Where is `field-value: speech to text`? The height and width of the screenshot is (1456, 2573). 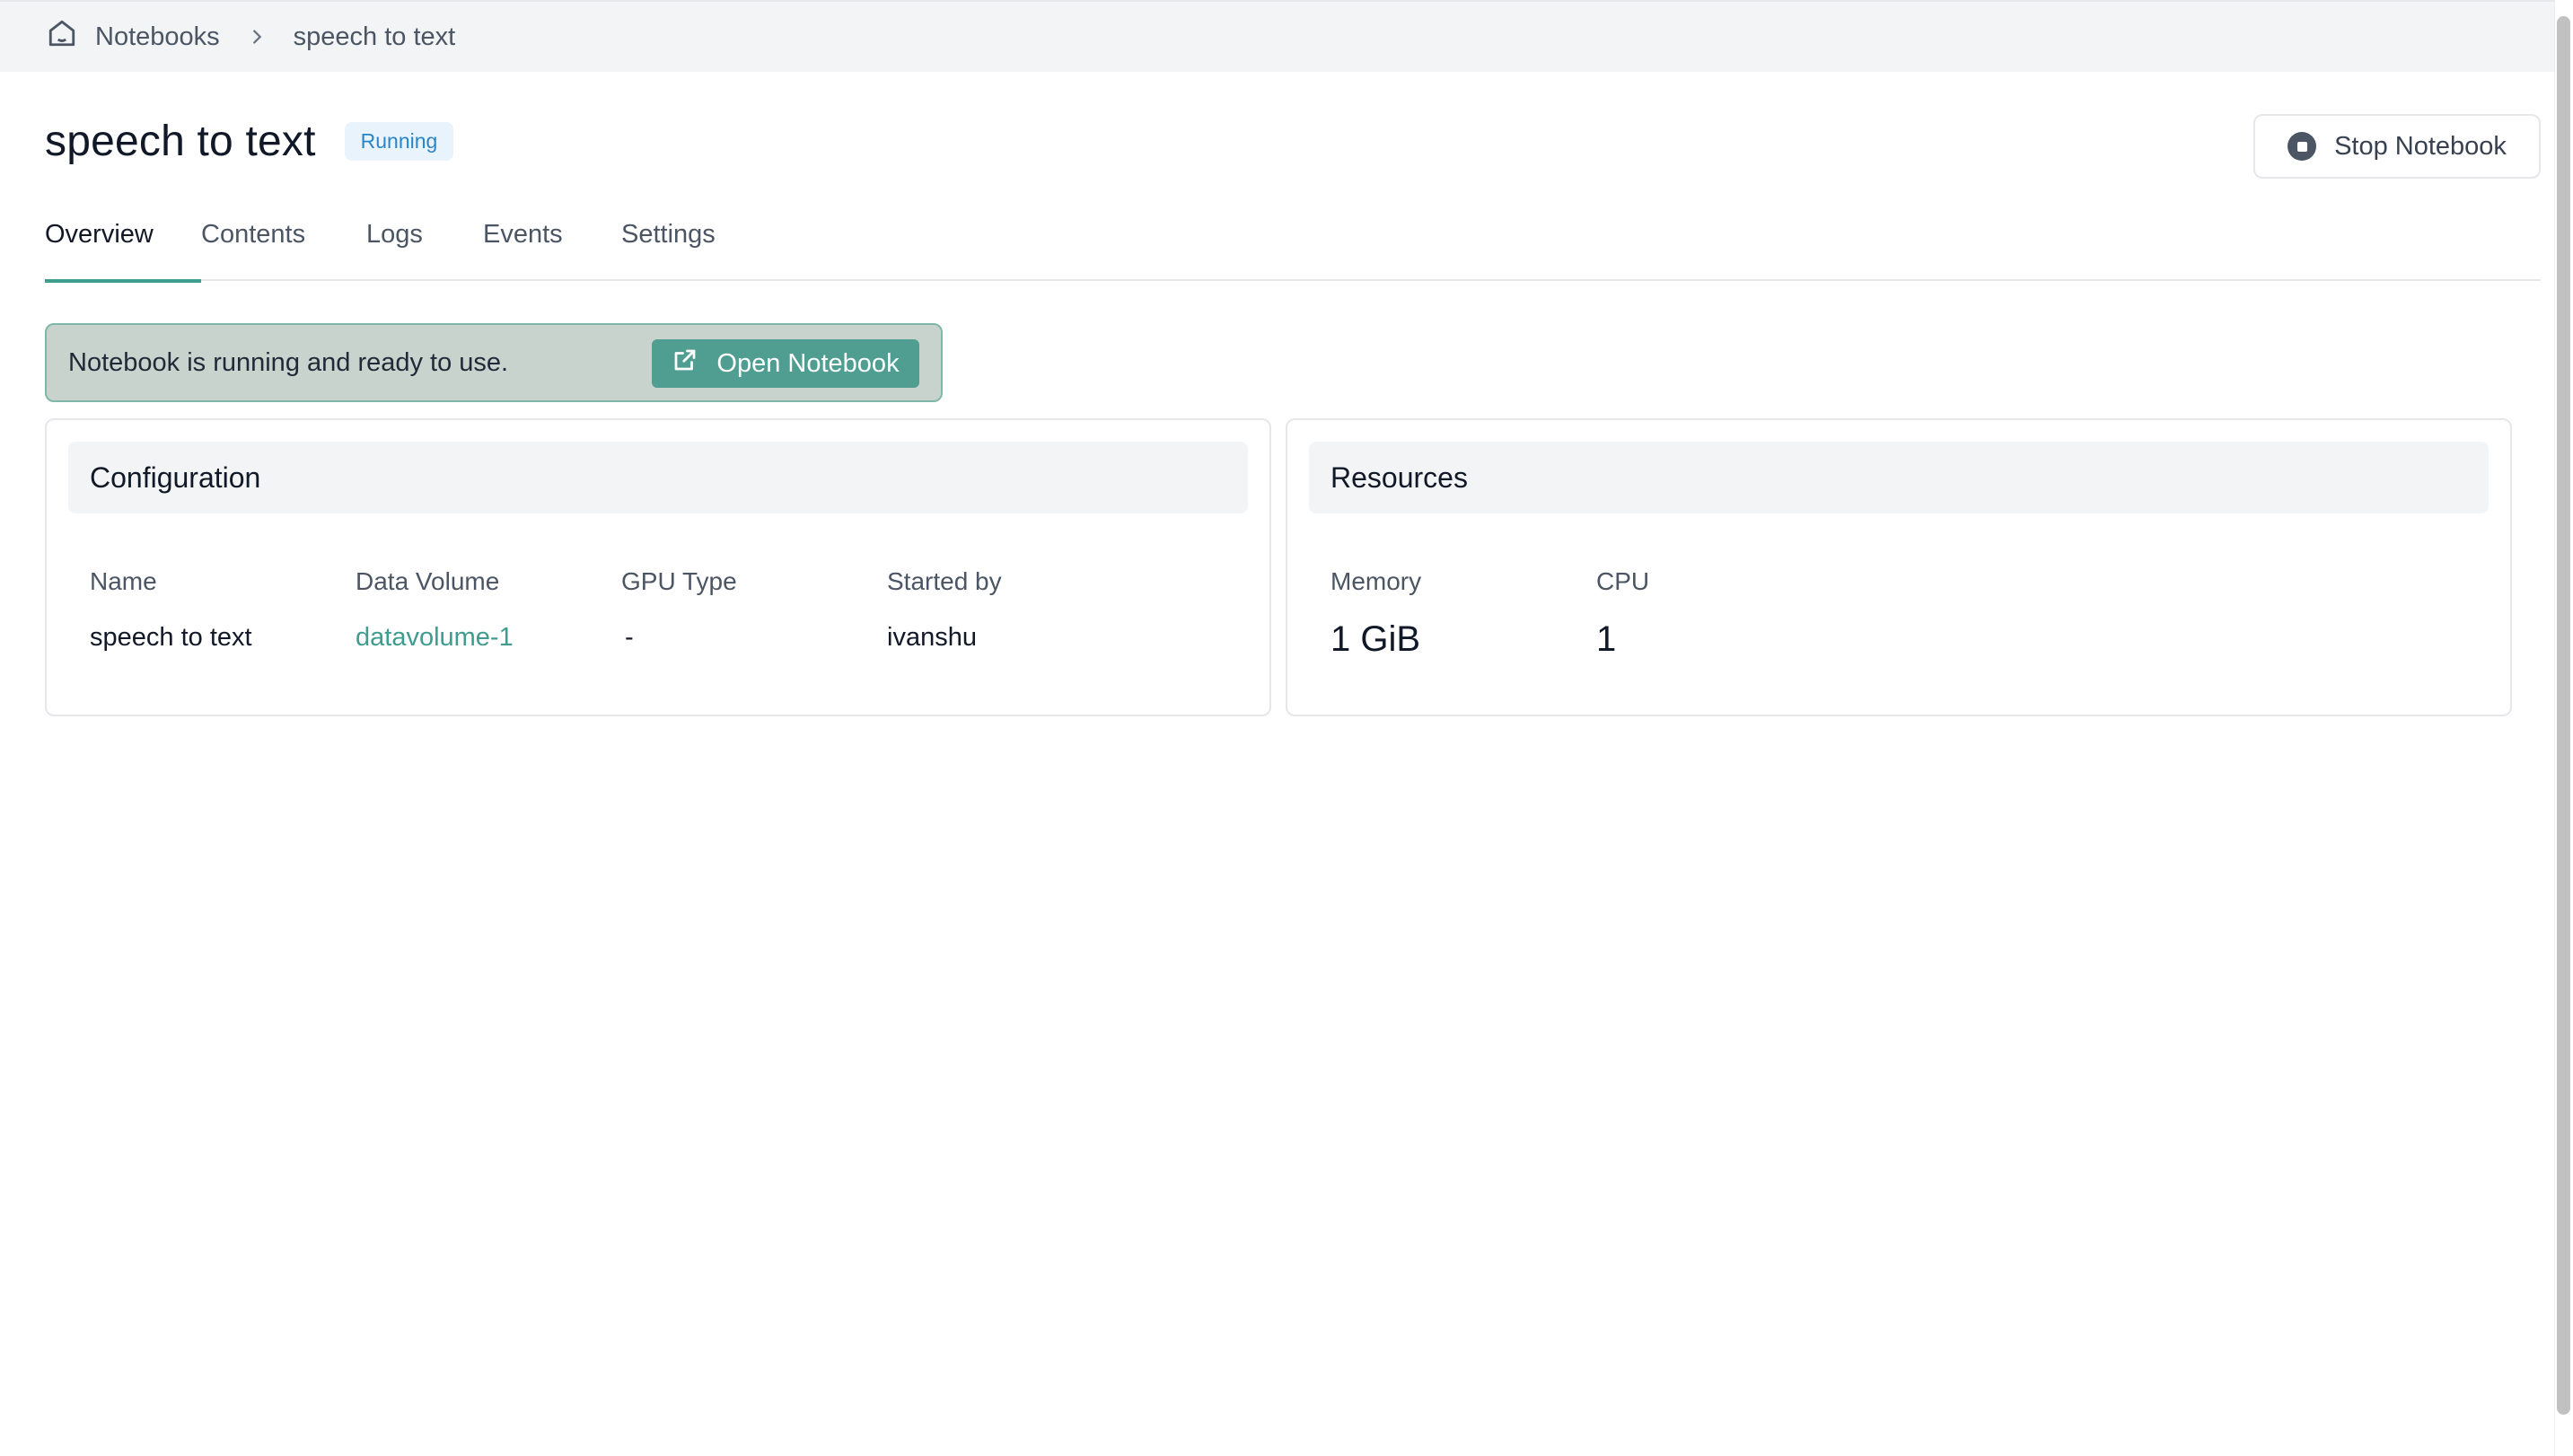
field-value: speech to text is located at coordinates (171, 638).